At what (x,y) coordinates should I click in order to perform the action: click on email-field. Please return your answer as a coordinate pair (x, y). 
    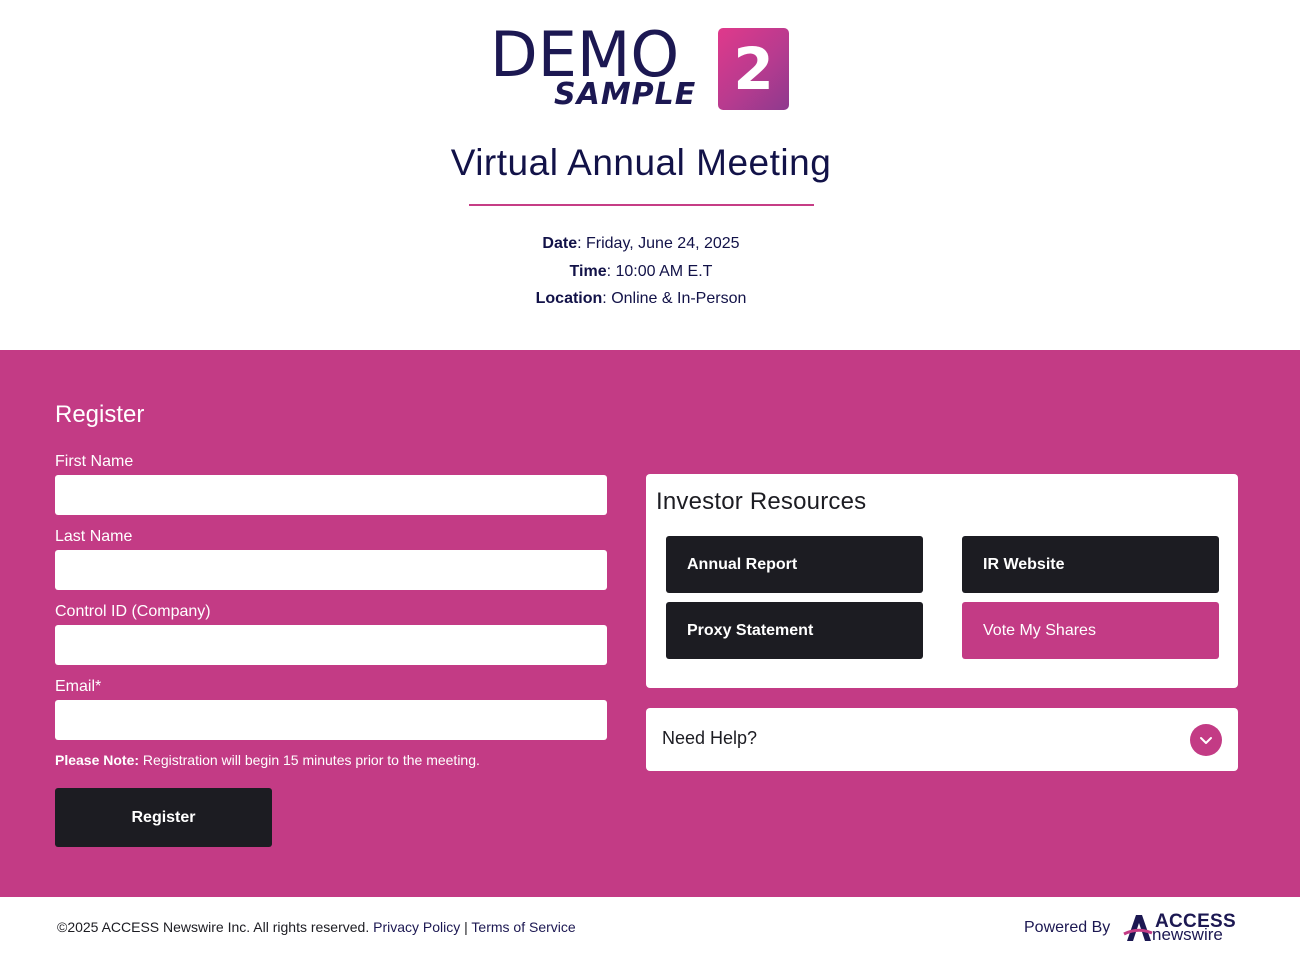
    Looking at the image, I should click on (331, 720).